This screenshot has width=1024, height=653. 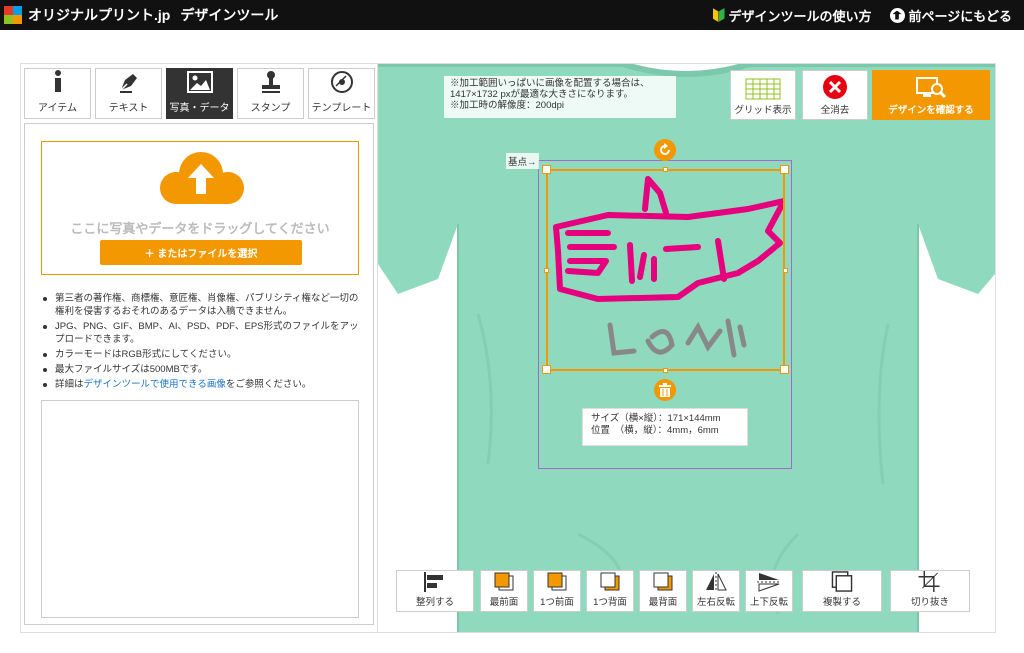 I want to click on note-item-detail: 詳細はデザインツールで使用できる画像をご参照ください。, so click(x=201, y=384).